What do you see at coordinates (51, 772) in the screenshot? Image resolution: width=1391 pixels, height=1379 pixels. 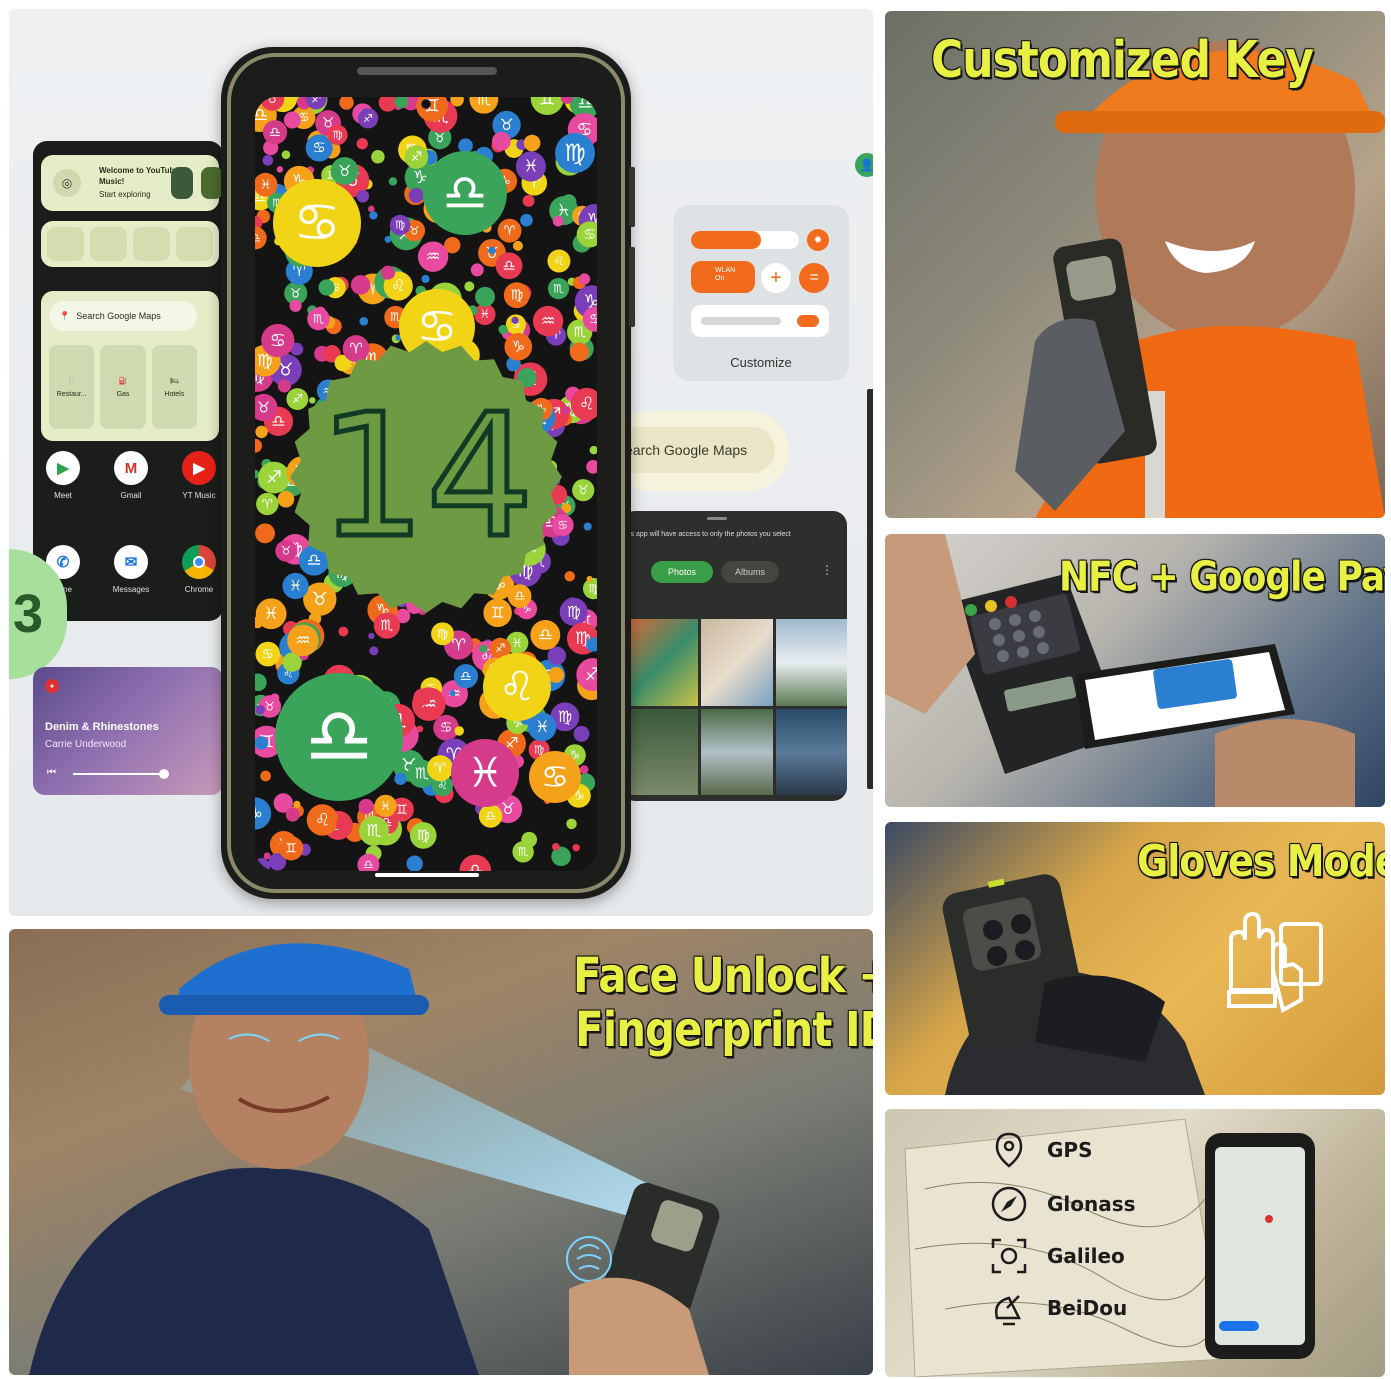 I see `previous-track-icon: ⏮` at bounding box center [51, 772].